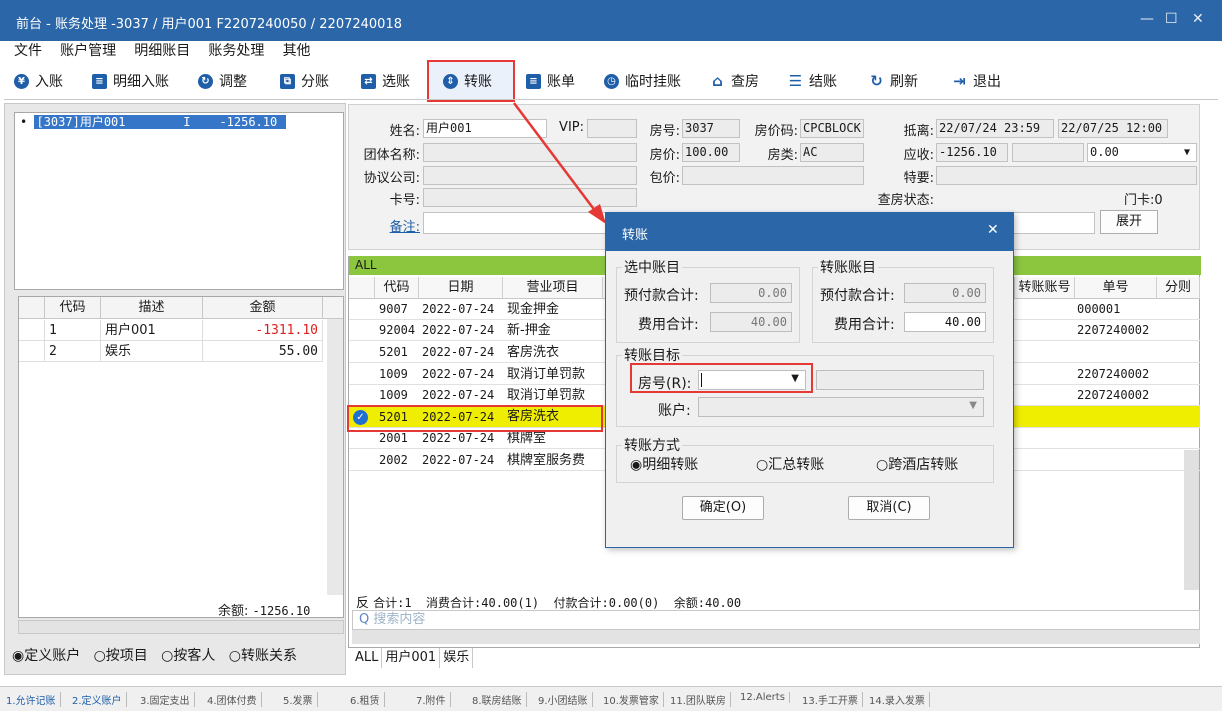  I want to click on checkout-button: ☰ 结账, so click(812, 81).